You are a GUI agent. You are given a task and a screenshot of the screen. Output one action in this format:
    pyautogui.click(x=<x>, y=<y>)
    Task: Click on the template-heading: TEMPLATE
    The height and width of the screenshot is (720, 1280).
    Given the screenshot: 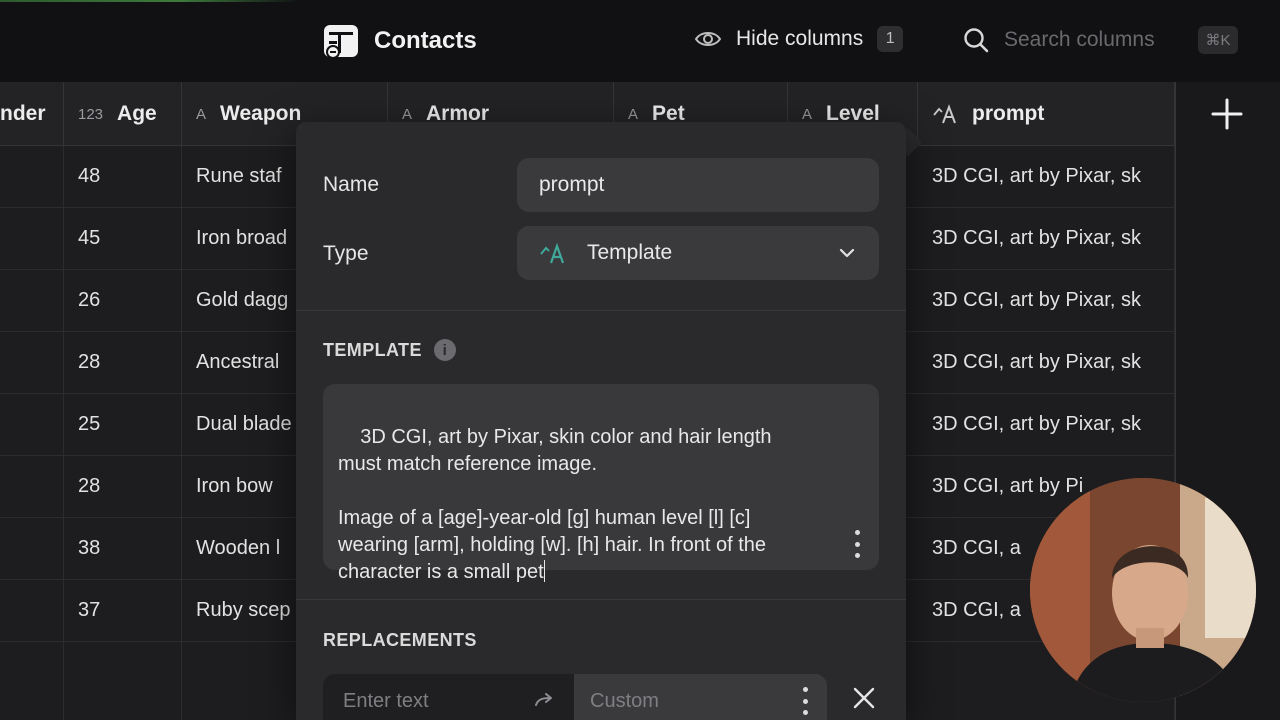 What is the action you would take?
    pyautogui.click(x=372, y=349)
    